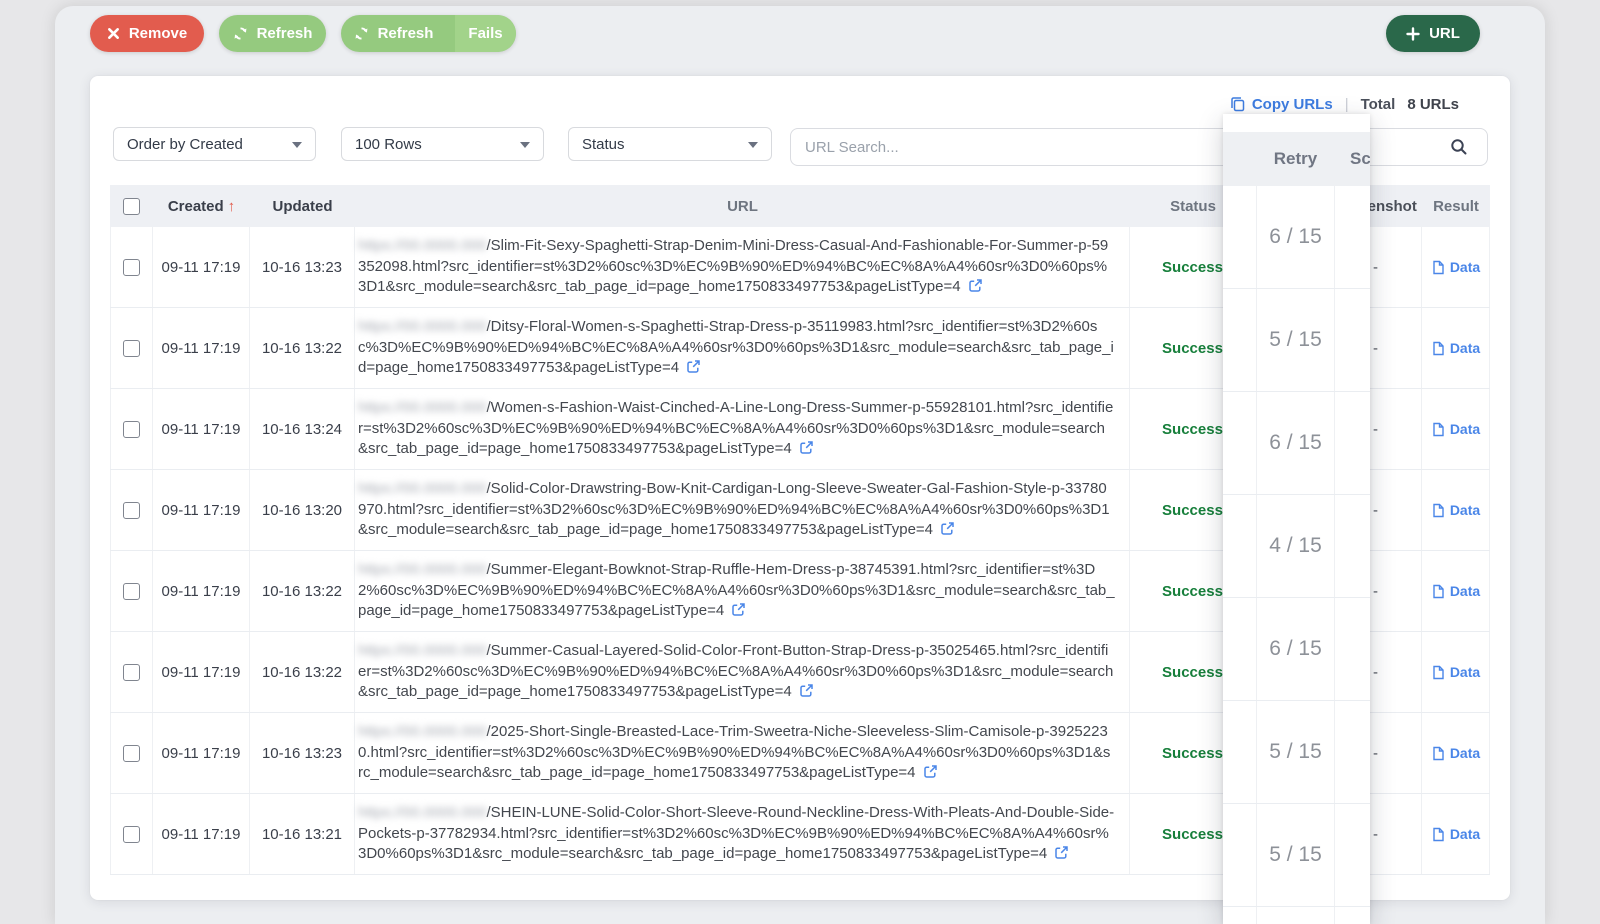 The image size is (1600, 924). Describe the element at coordinates (603, 144) in the screenshot. I see `status-filter-select-value: Status` at that location.